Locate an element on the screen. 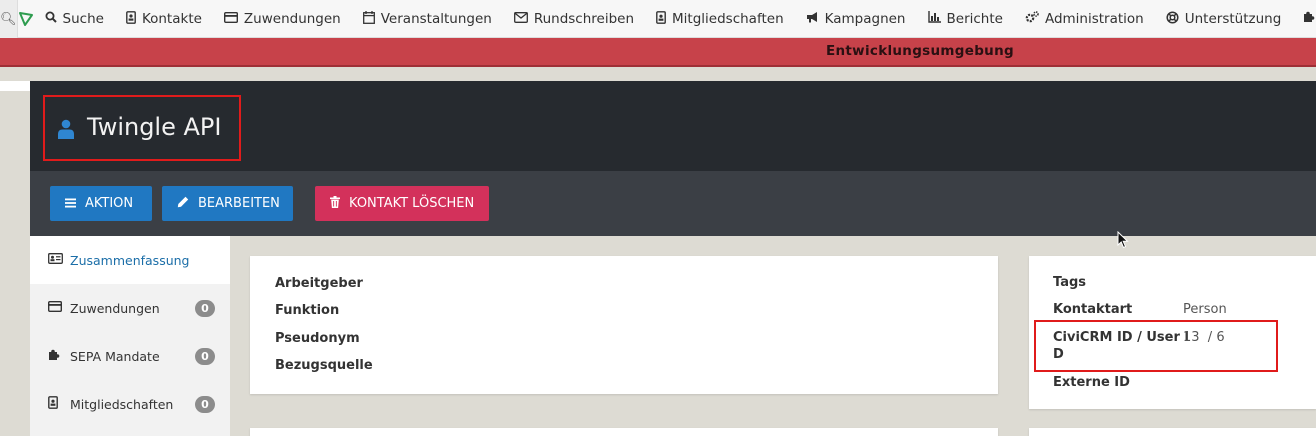 This screenshot has height=436, width=1316. tab-label: Zusammenfassung is located at coordinates (130, 260).